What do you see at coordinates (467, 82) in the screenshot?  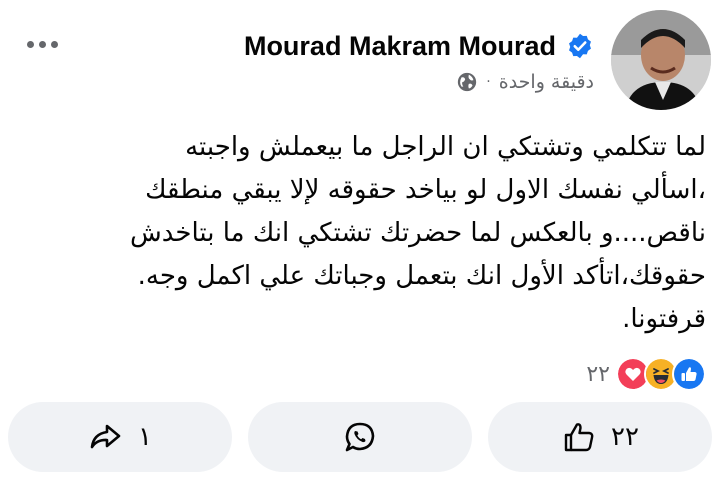 I see `globe-icon` at bounding box center [467, 82].